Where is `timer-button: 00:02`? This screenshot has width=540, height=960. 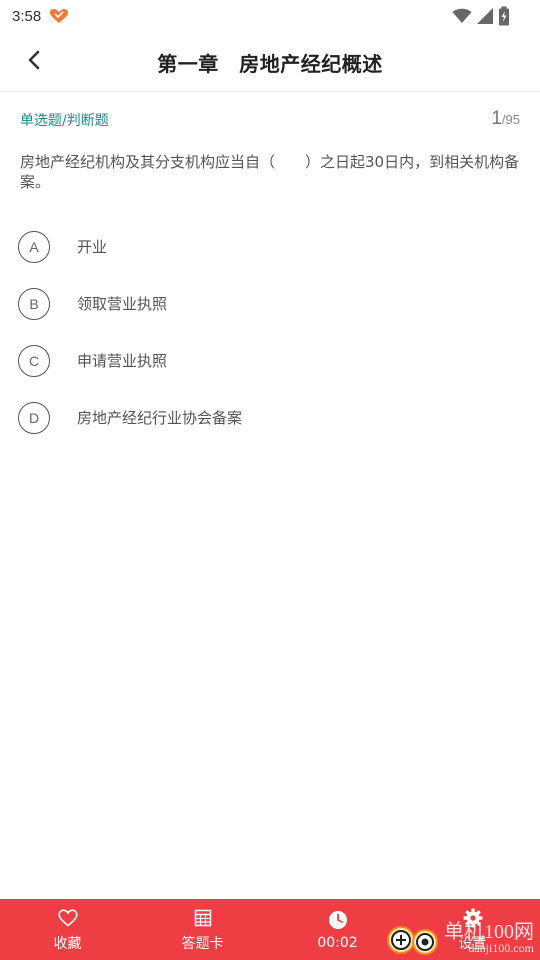
timer-button: 00:02 is located at coordinates (337, 929).